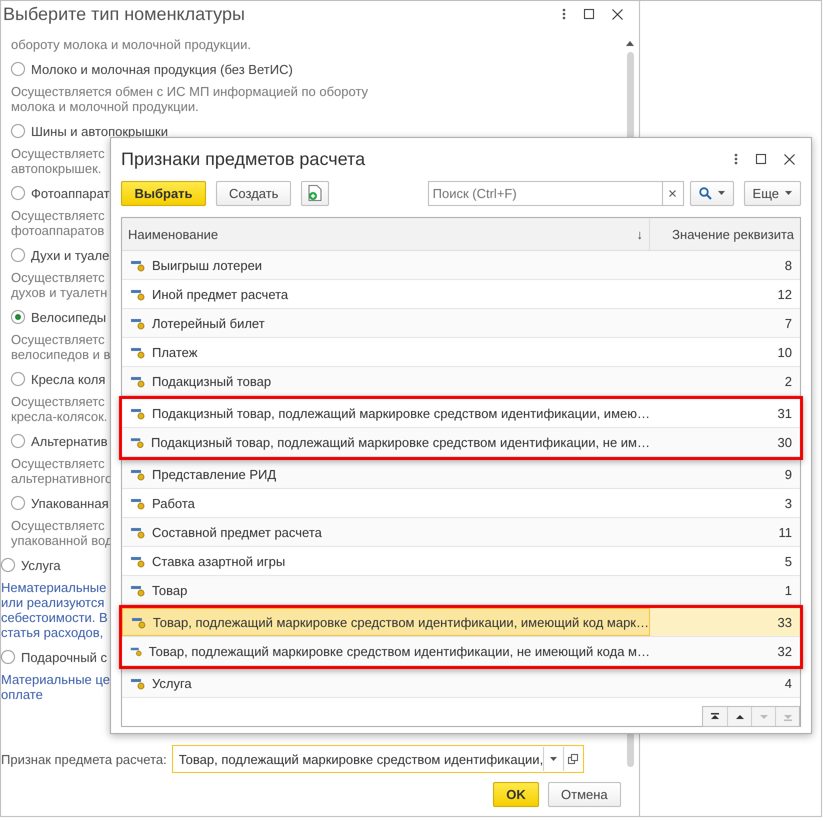 The height and width of the screenshot is (821, 823). I want to click on name-cell: Товар, so click(386, 590).